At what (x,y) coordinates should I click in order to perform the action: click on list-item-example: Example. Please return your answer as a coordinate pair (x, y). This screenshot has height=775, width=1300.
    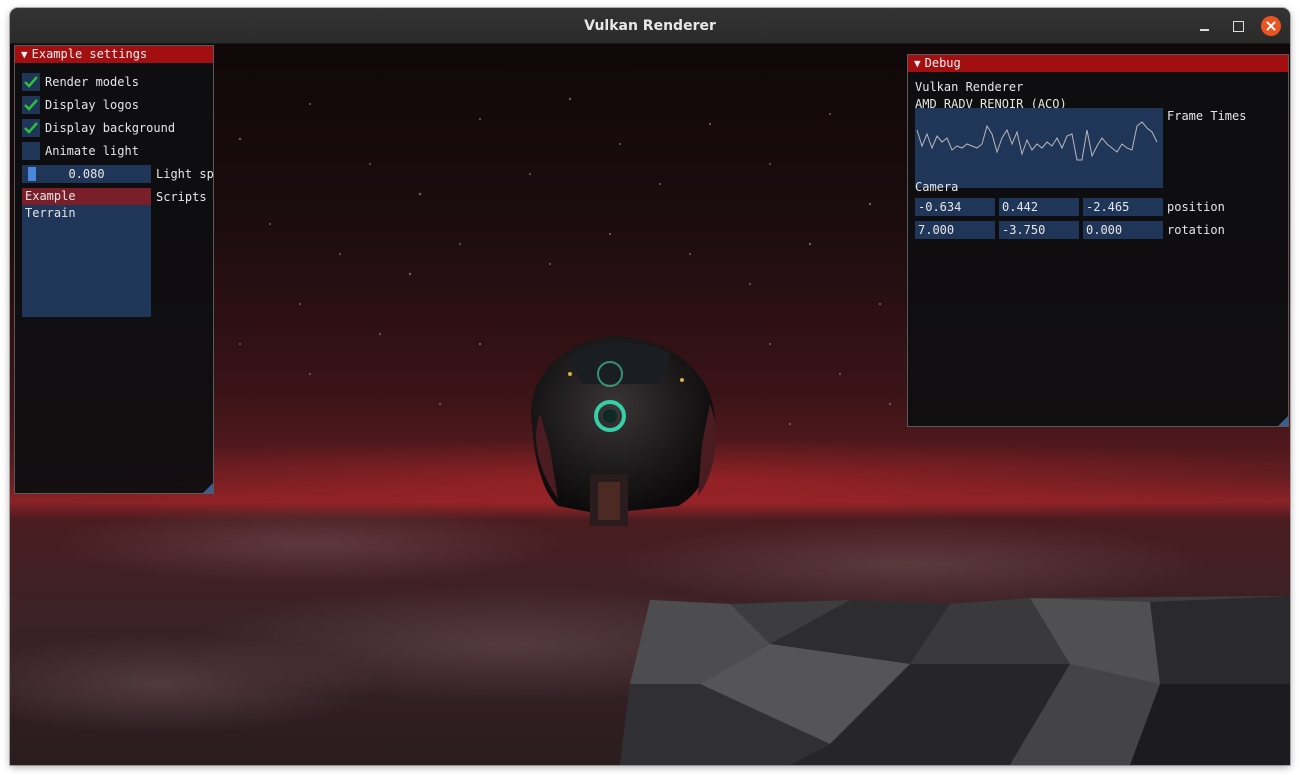
    Looking at the image, I should click on (86, 196).